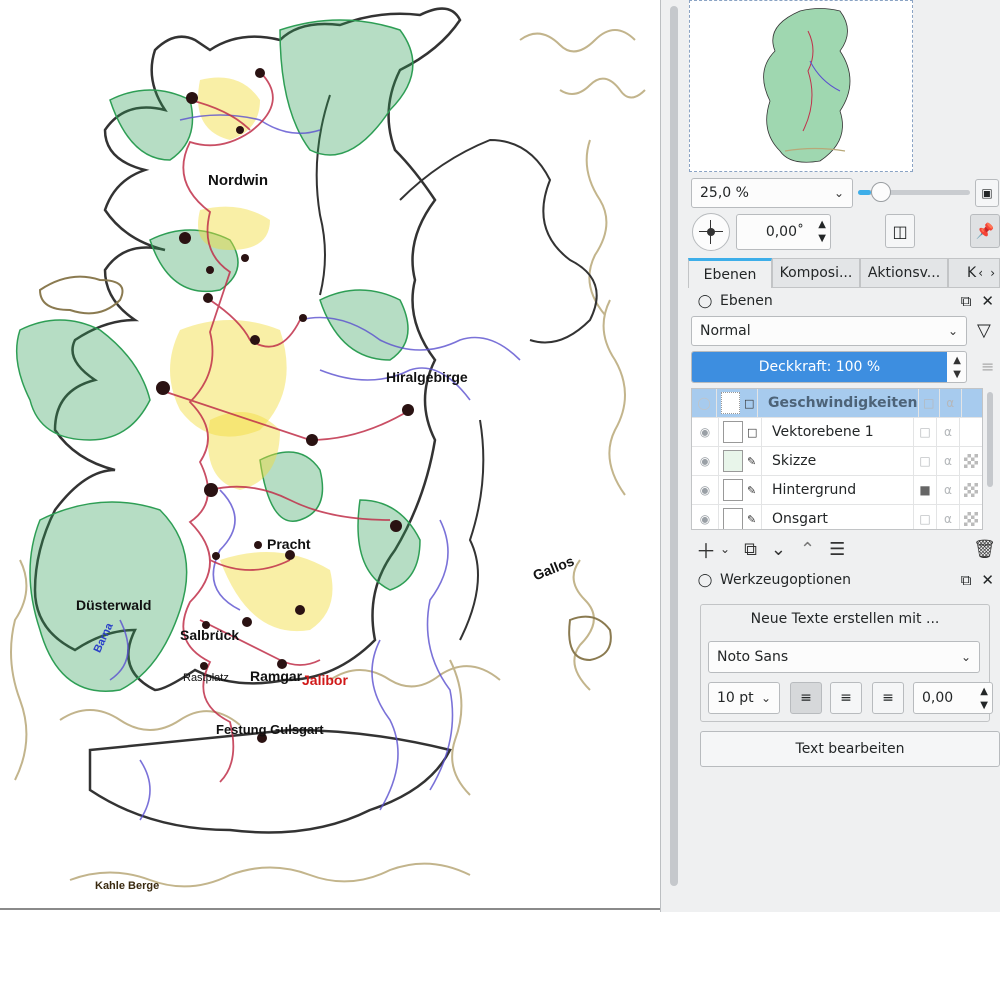 This screenshot has width=1000, height=1000. I want to click on layer-row: ◉ ✎ Skizze □ α, so click(837, 461).